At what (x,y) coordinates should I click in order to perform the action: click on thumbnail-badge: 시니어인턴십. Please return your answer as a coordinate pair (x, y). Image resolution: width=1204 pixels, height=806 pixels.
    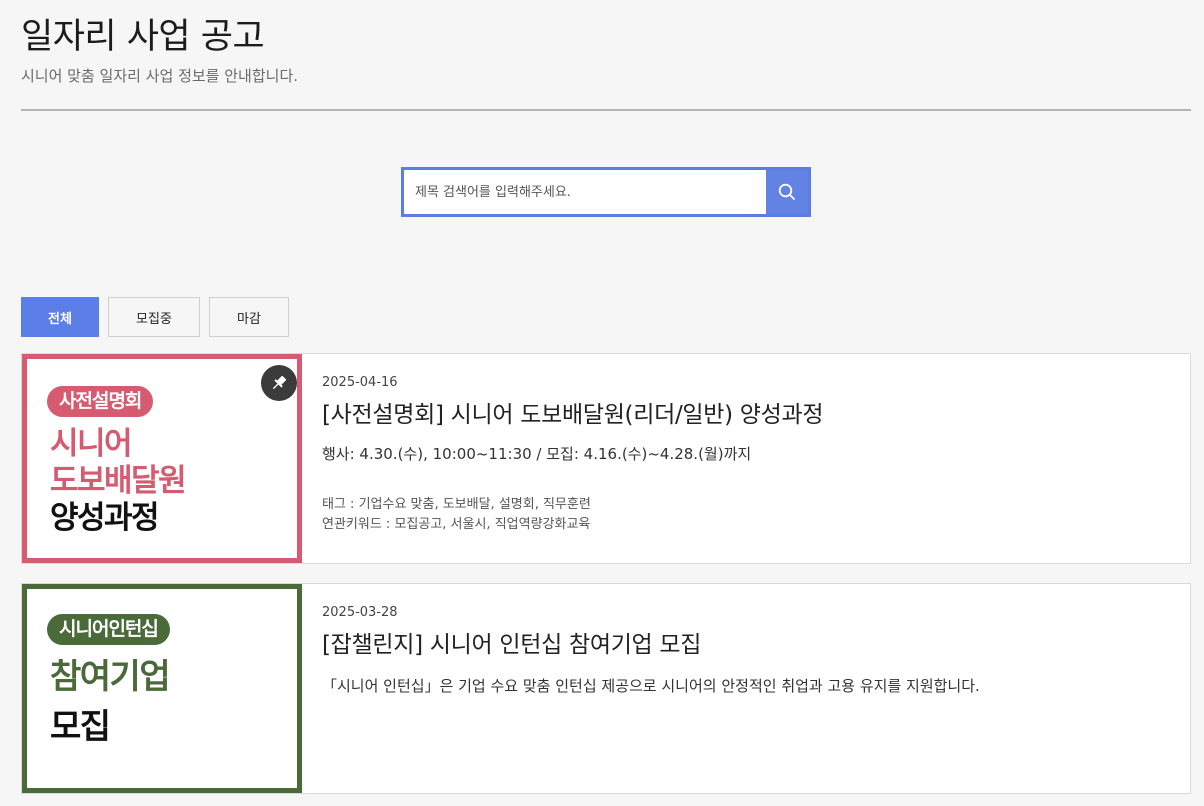
    Looking at the image, I should click on (108, 629).